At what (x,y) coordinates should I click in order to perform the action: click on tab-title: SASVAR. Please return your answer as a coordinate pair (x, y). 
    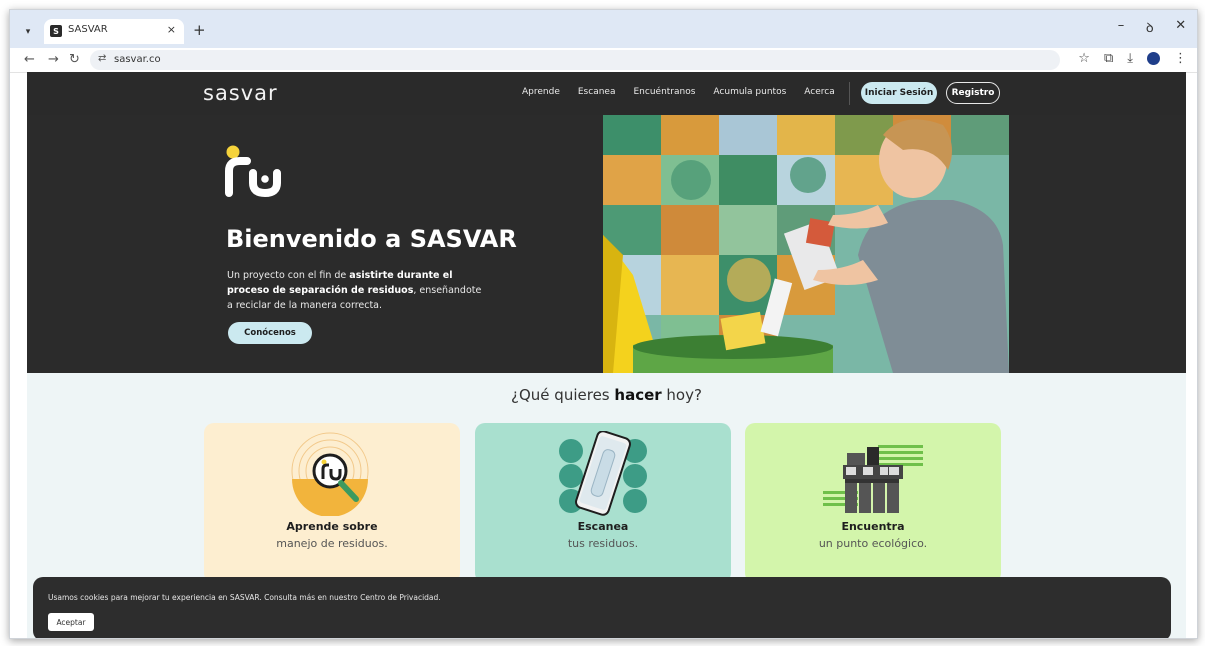
    Looking at the image, I should click on (88, 29).